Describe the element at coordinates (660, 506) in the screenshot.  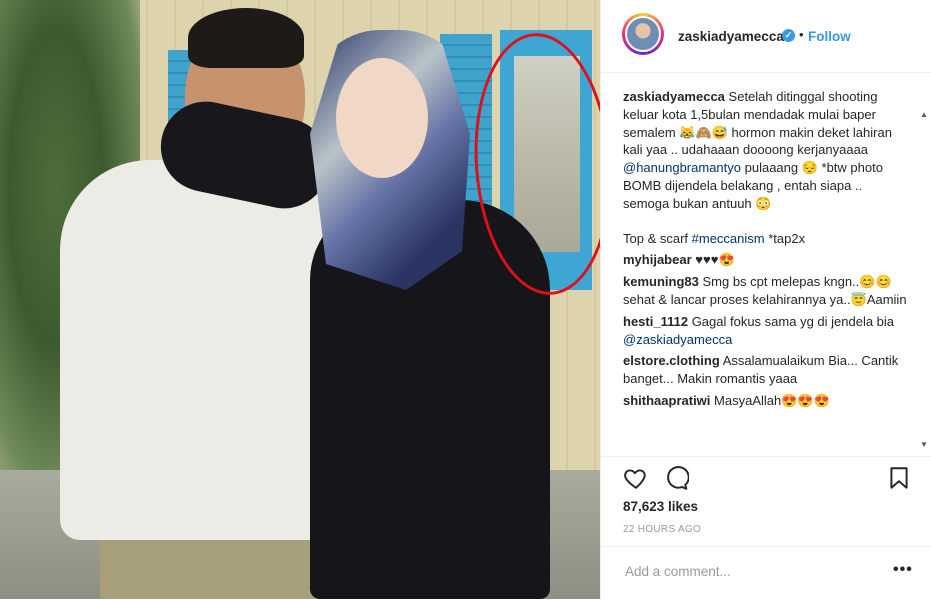
I see `likes-count: 87,623 likes` at that location.